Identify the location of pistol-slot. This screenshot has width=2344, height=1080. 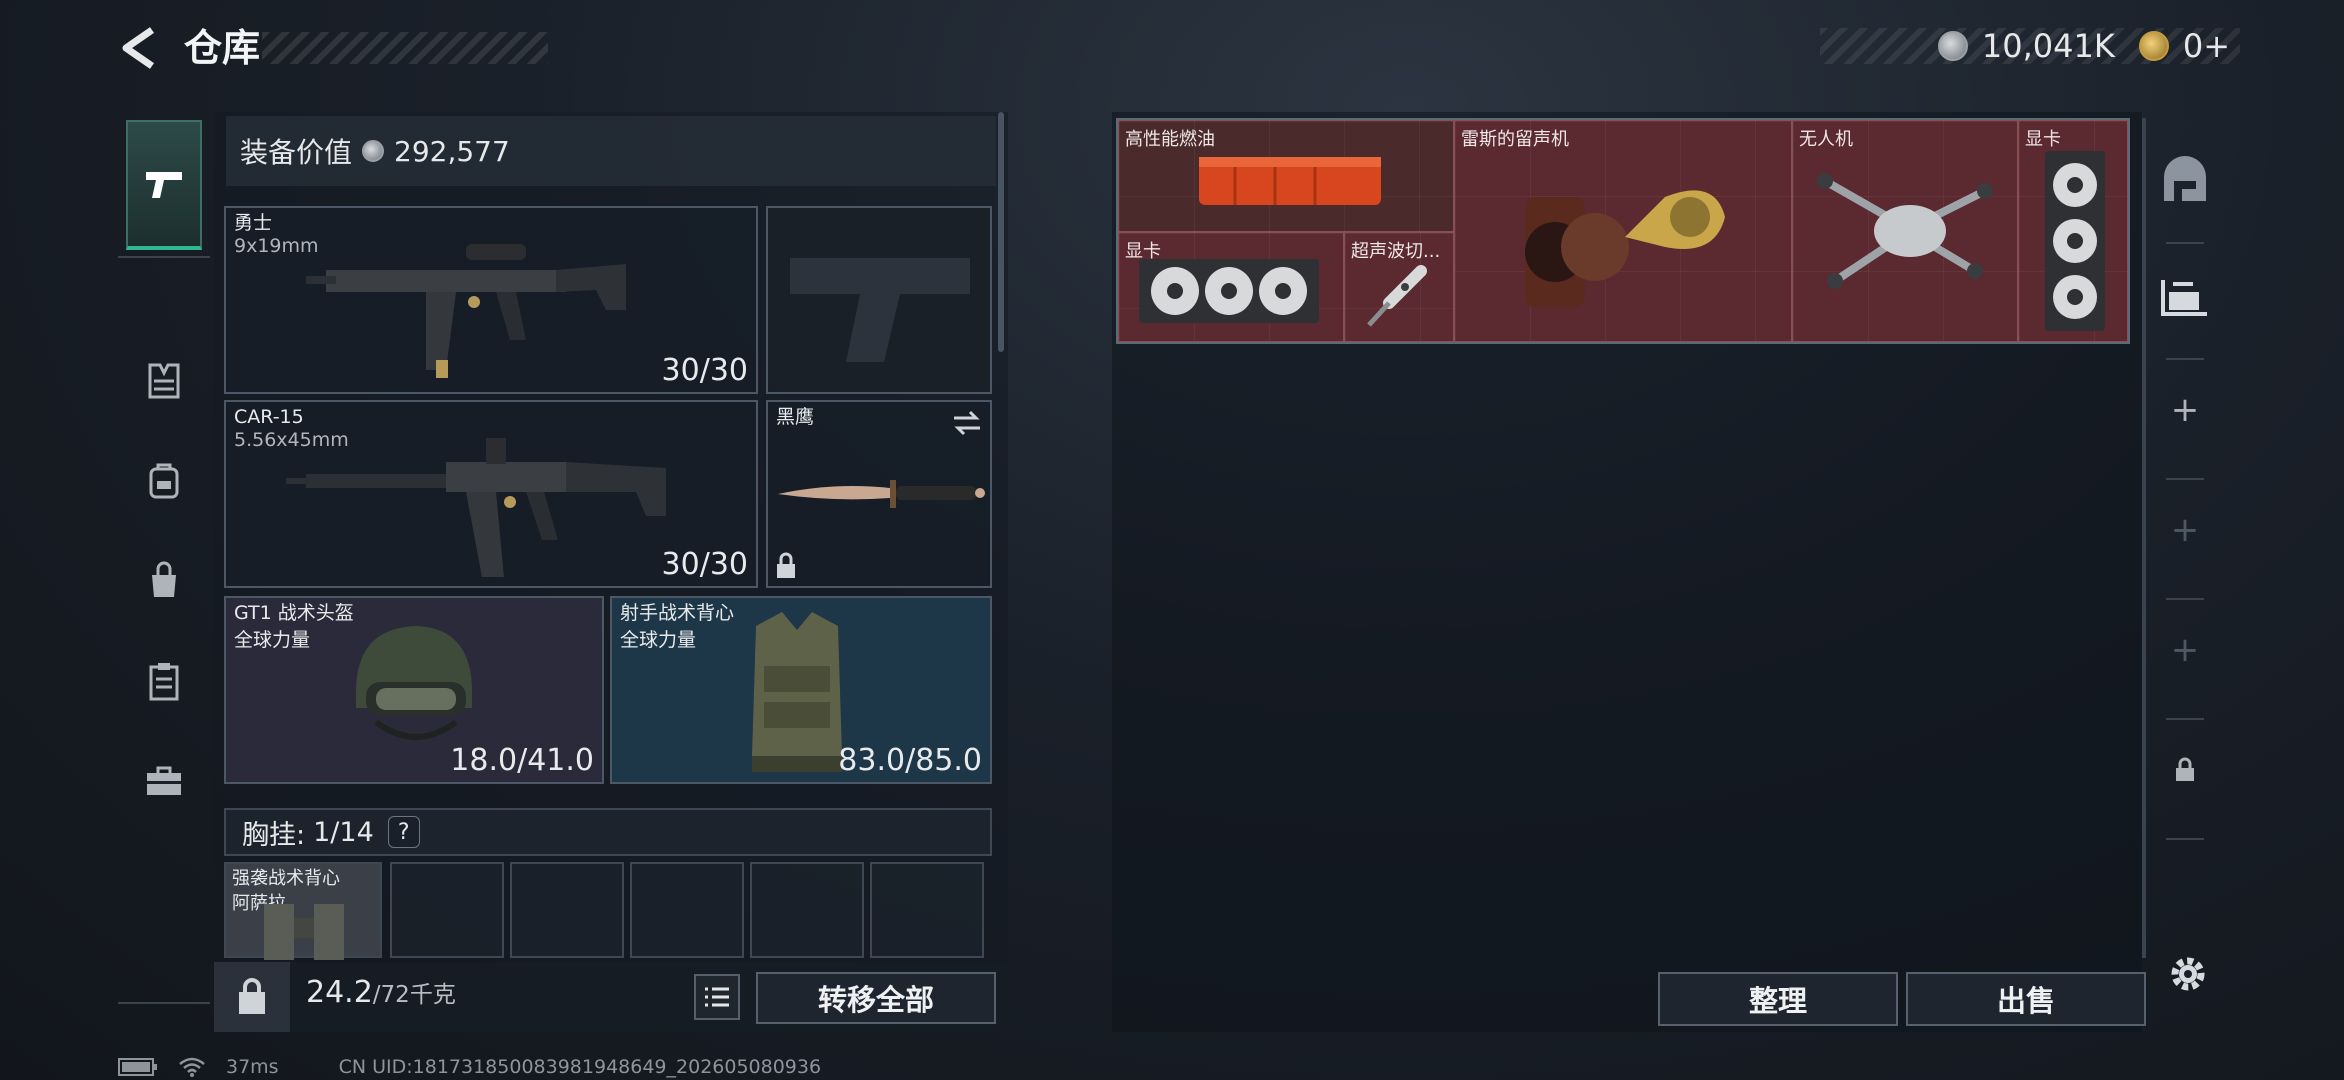
(879, 300).